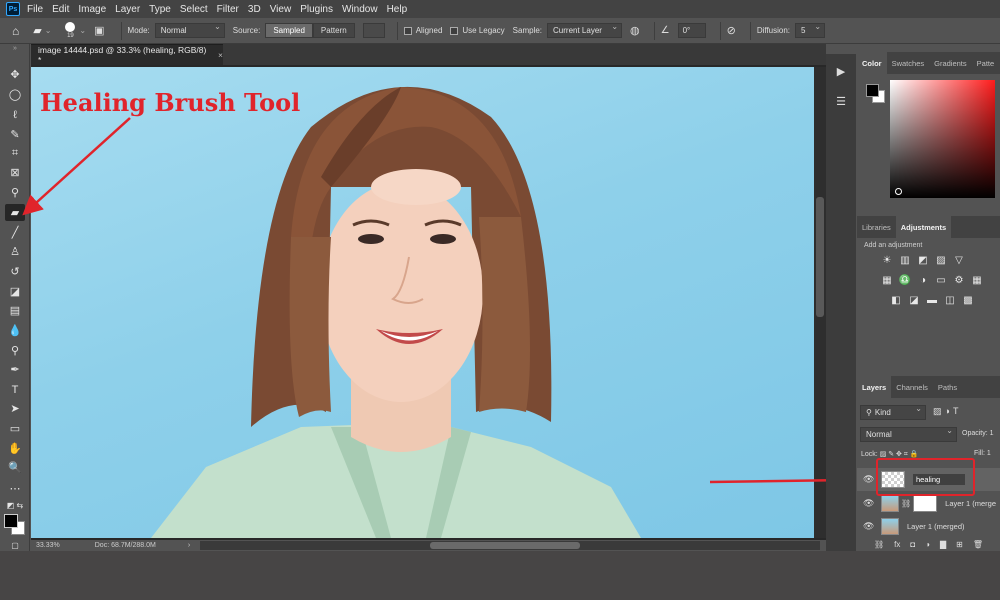  What do you see at coordinates (912, 387) in the screenshot?
I see `tab-channels: Channels` at bounding box center [912, 387].